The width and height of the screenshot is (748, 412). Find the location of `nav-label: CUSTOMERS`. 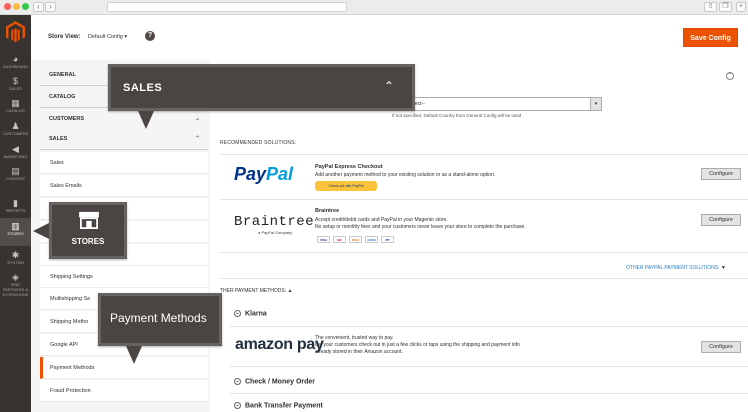

nav-label: CUSTOMERS is located at coordinates (15, 133).